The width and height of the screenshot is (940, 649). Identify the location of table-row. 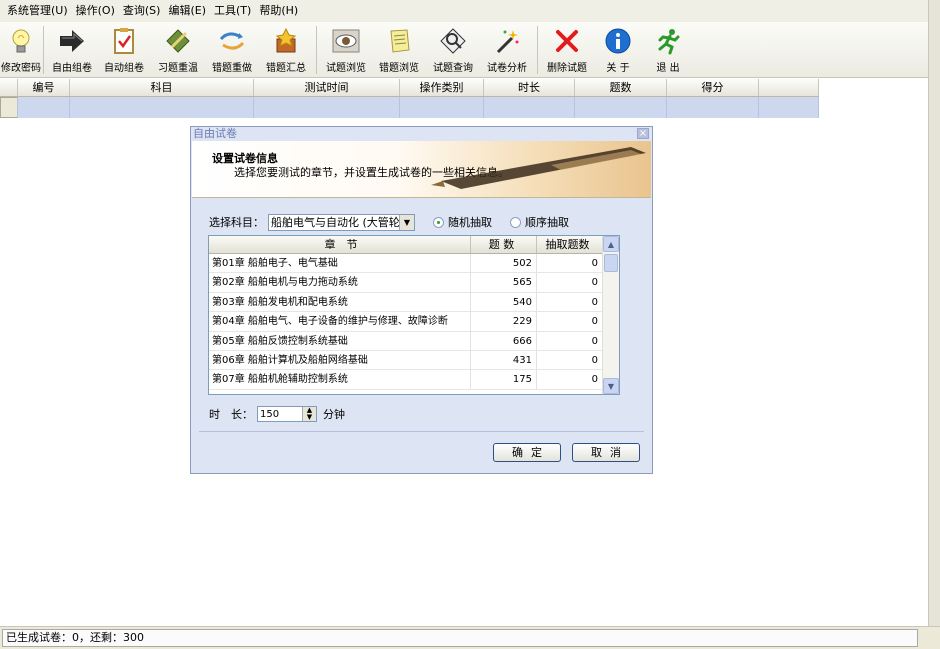
(409, 107).